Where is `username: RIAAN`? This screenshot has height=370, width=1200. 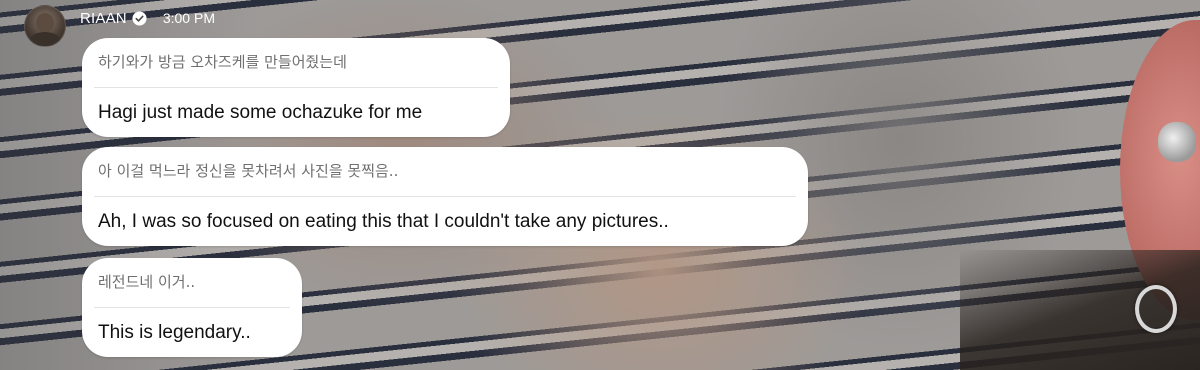 username: RIAAN is located at coordinates (103, 18).